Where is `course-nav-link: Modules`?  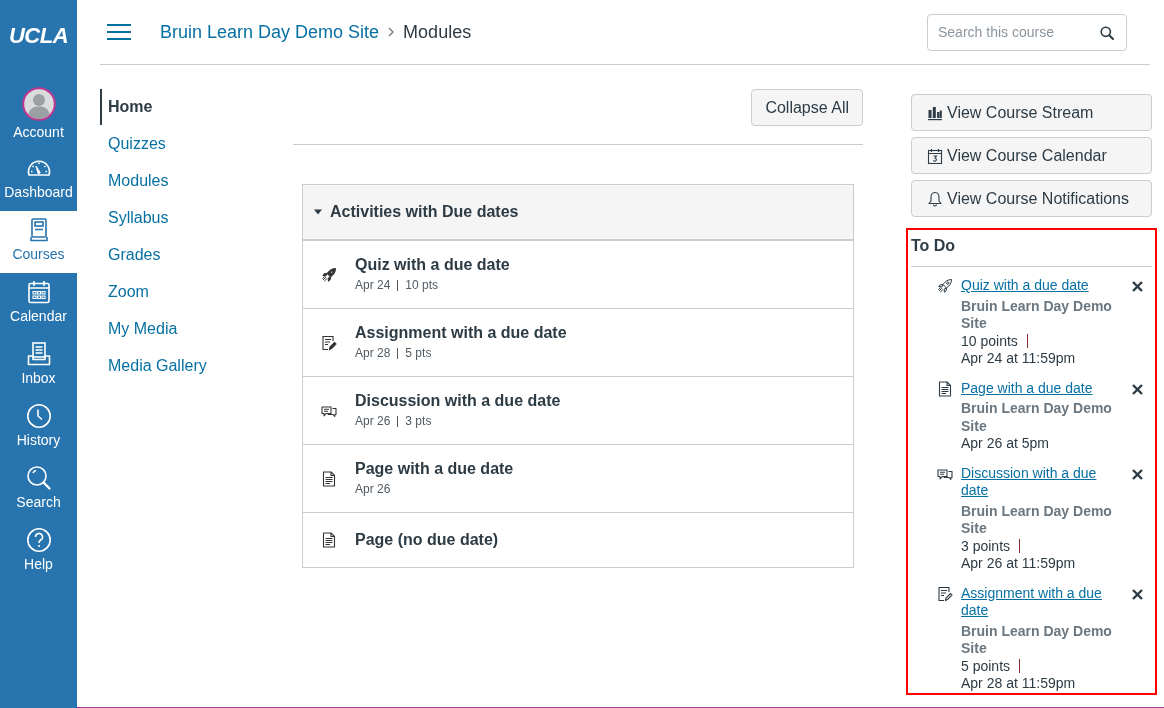 course-nav-link: Modules is located at coordinates (134, 181).